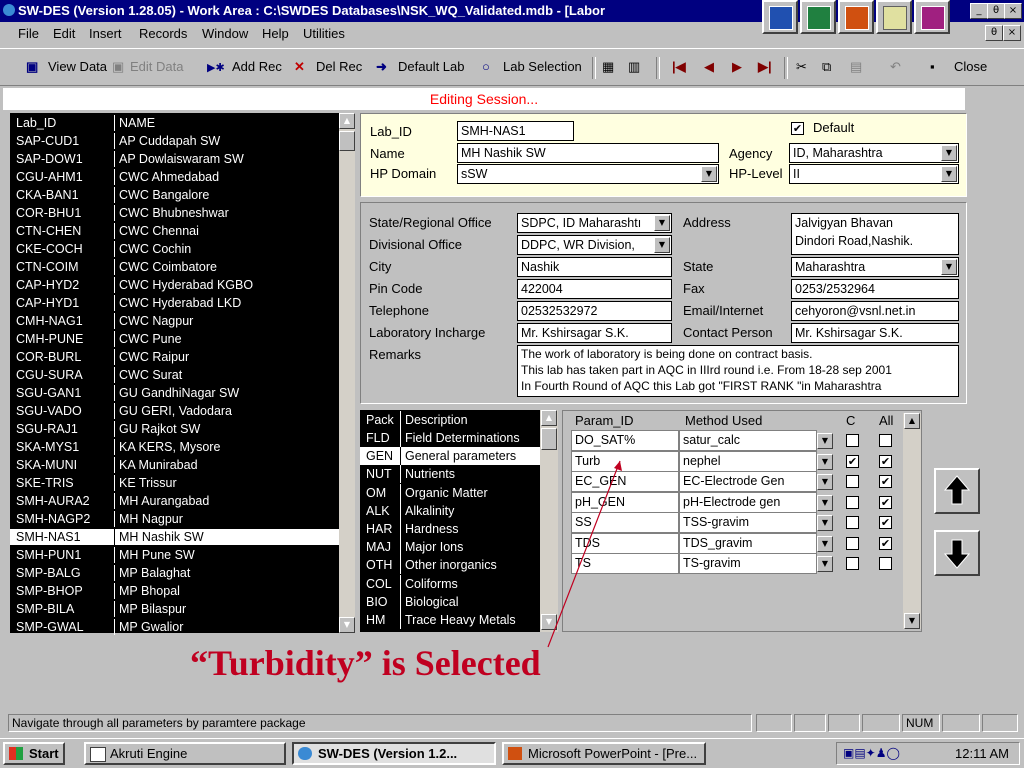 This screenshot has width=1024, height=768. Describe the element at coordinates (77, 66) in the screenshot. I see `view-data-button: View Data` at that location.